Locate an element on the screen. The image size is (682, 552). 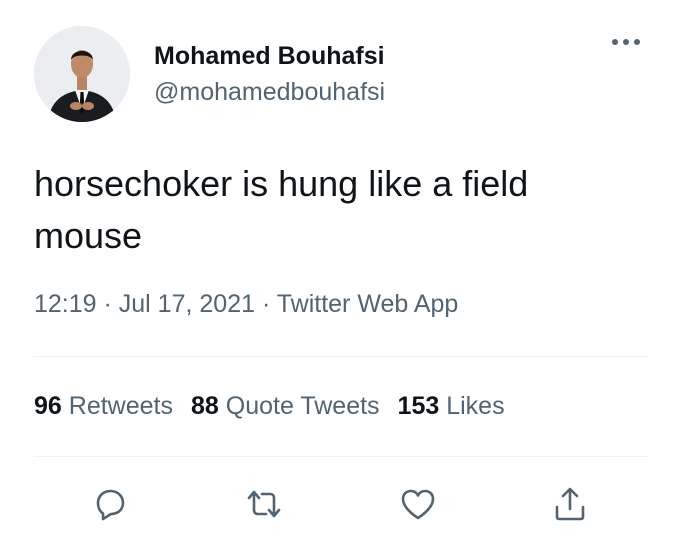
author-name: Mohamed Bouhafsi is located at coordinates (269, 56).